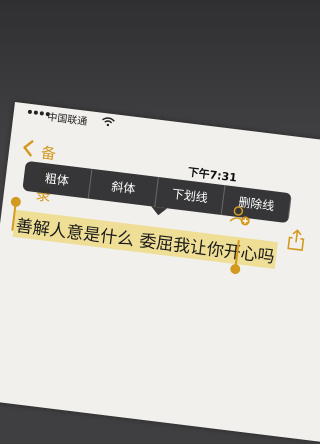 Image resolution: width=320 pixels, height=444 pixels. What do you see at coordinates (159, 211) in the screenshot?
I see `format-menu-pointer` at bounding box center [159, 211].